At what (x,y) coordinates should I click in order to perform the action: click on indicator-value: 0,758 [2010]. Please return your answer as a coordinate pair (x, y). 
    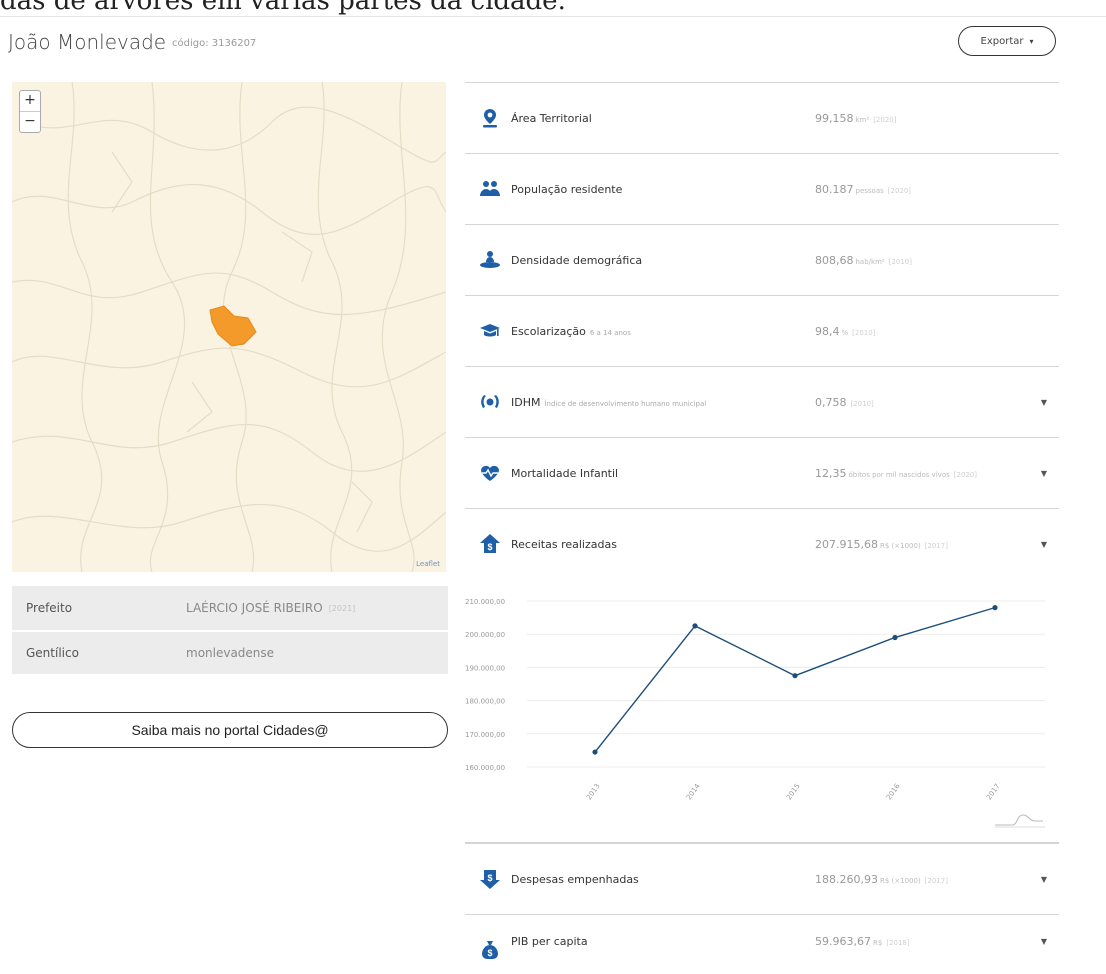
    Looking at the image, I should click on (844, 402).